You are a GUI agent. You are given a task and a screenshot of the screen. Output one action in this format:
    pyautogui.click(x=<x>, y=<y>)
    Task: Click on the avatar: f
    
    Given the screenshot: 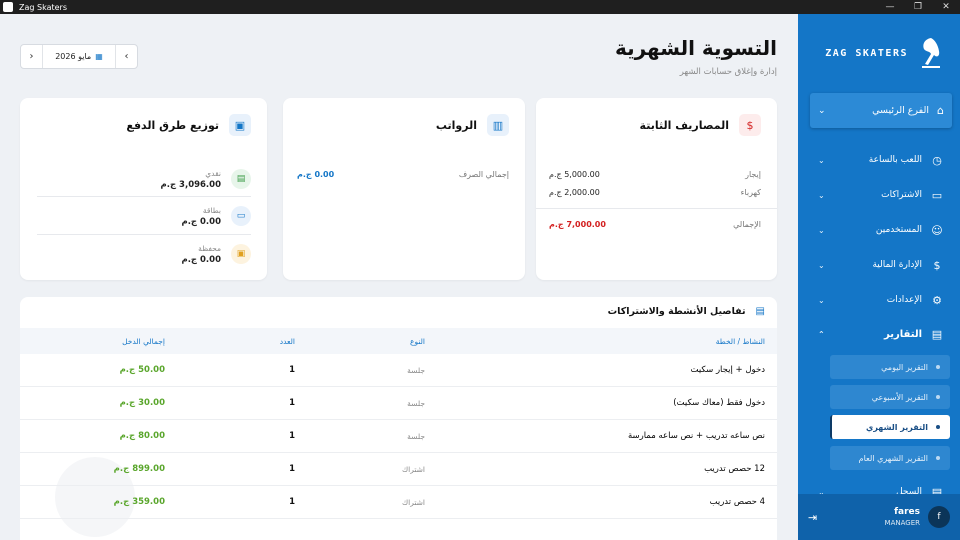 What is the action you would take?
    pyautogui.click(x=939, y=517)
    